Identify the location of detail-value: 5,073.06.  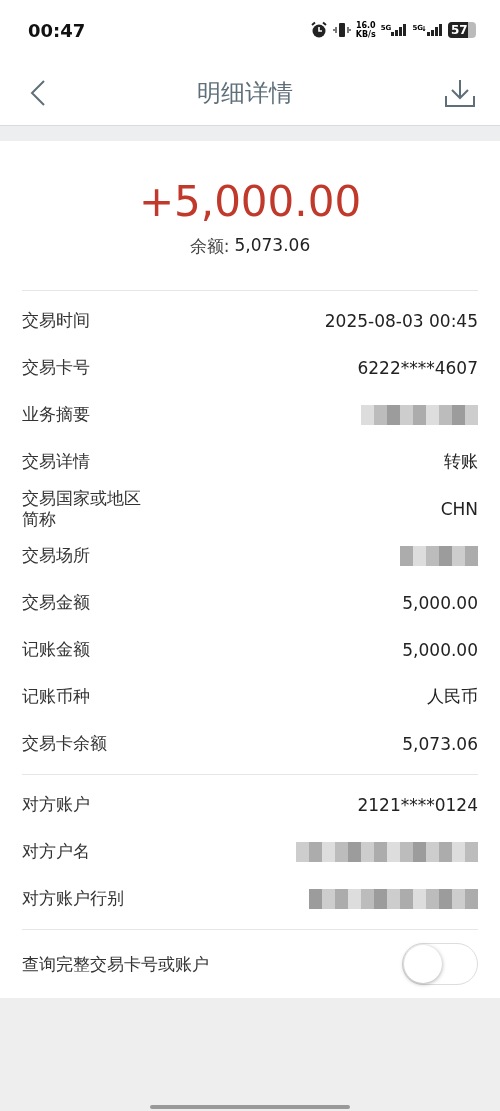
(440, 743).